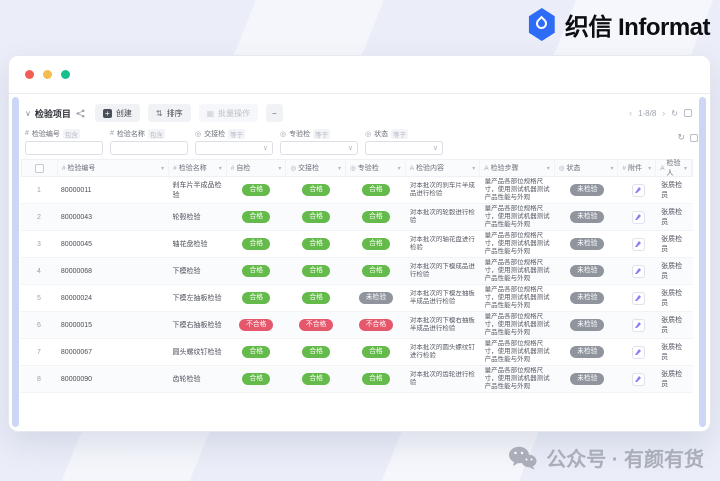 The height and width of the screenshot is (481, 720). I want to click on special-check-cell: 合格, so click(376, 190).